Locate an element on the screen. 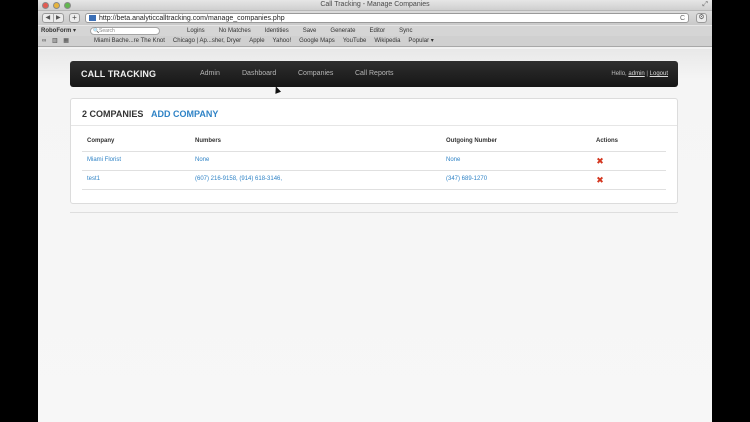 Image resolution: width=750 pixels, height=422 pixels. bookmark-item: Google Maps is located at coordinates (317, 41).